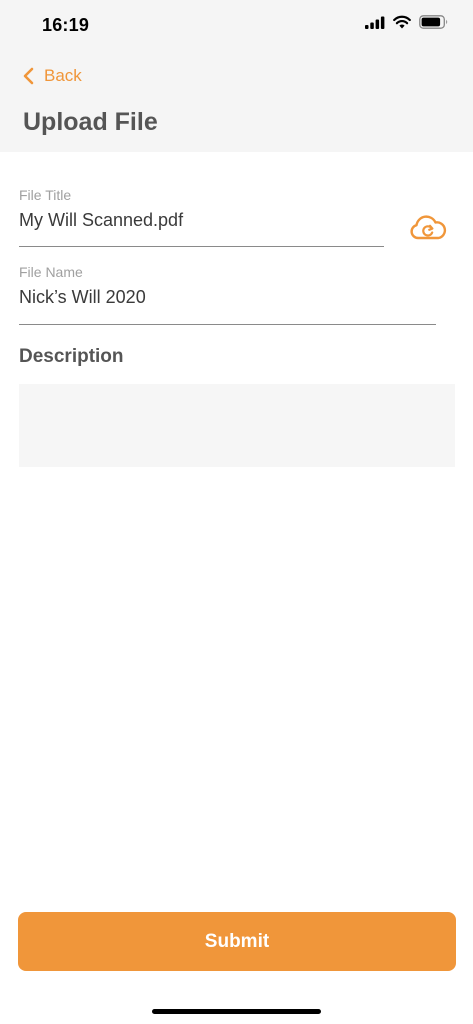  What do you see at coordinates (51, 272) in the screenshot?
I see `file-name-label: File Name` at bounding box center [51, 272].